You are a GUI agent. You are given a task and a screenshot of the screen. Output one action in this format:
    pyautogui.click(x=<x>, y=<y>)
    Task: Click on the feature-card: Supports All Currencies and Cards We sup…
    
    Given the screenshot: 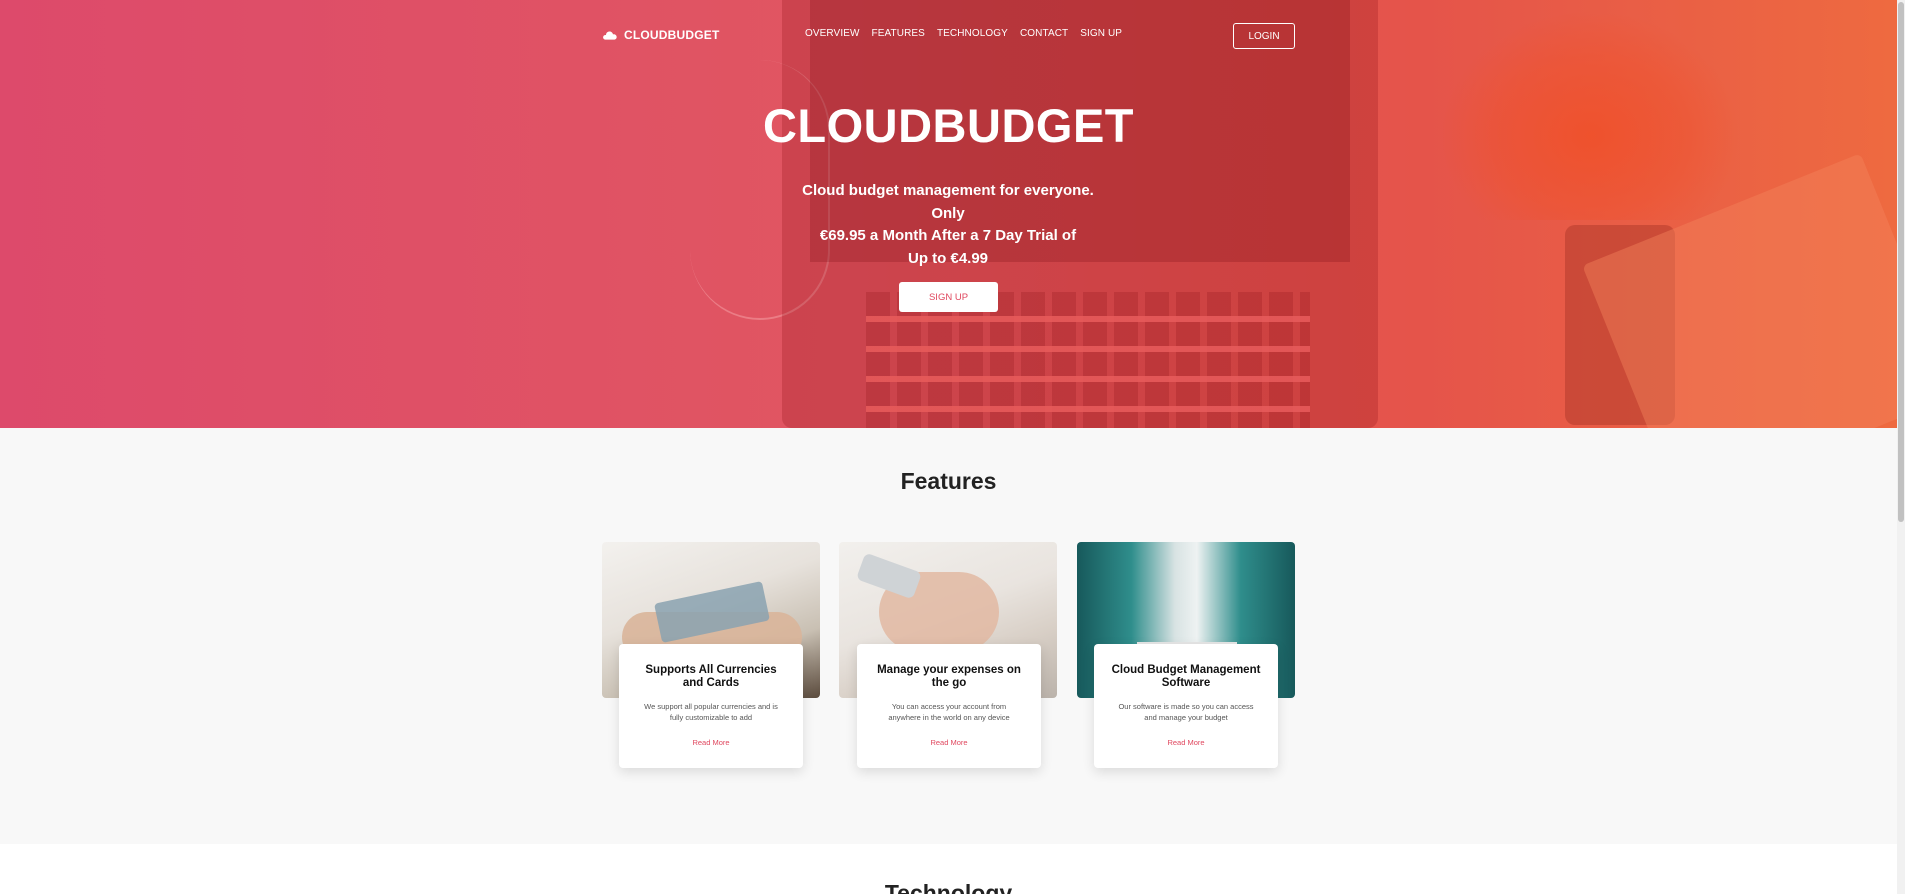 What is the action you would take?
    pyautogui.click(x=711, y=706)
    